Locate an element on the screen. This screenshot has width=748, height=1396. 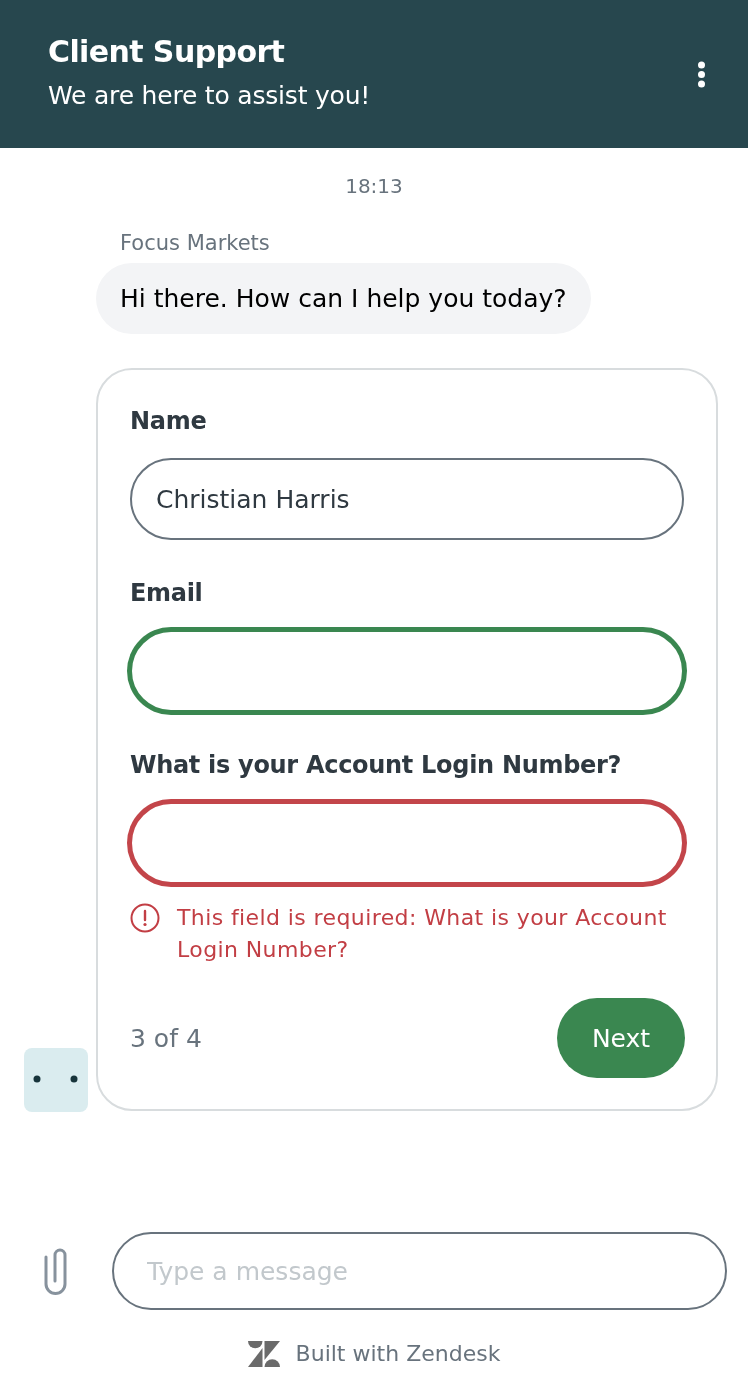
field-label: Email is located at coordinates (167, 593).